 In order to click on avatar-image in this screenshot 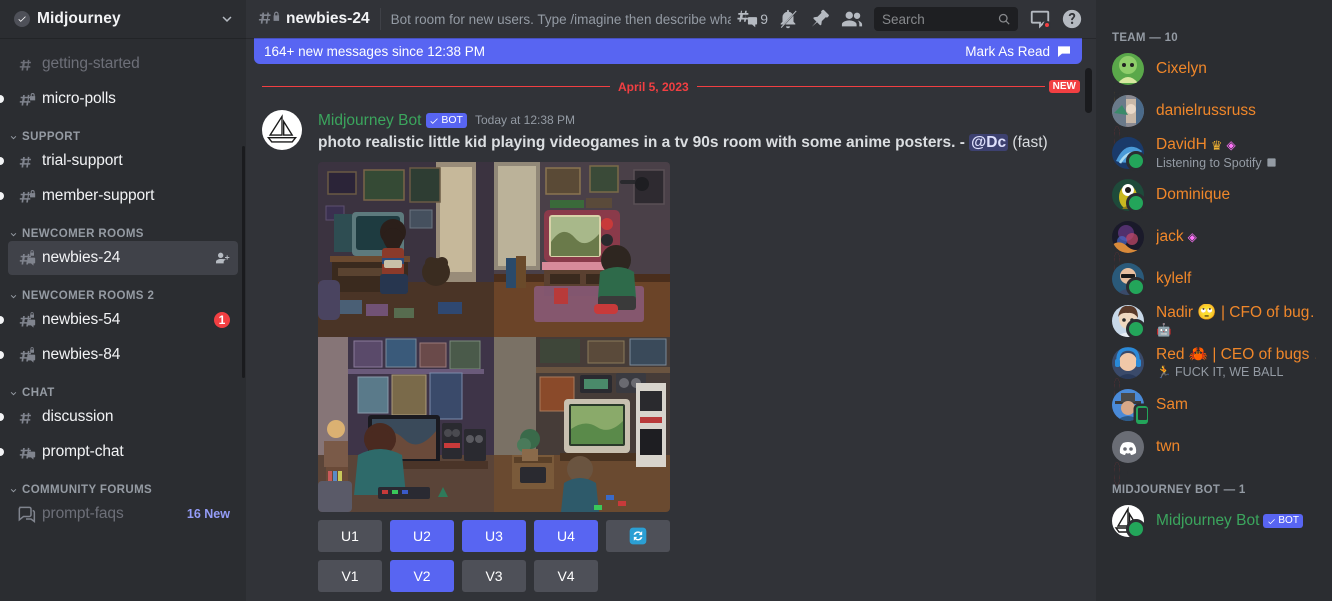, I will do `click(1128, 363)`.